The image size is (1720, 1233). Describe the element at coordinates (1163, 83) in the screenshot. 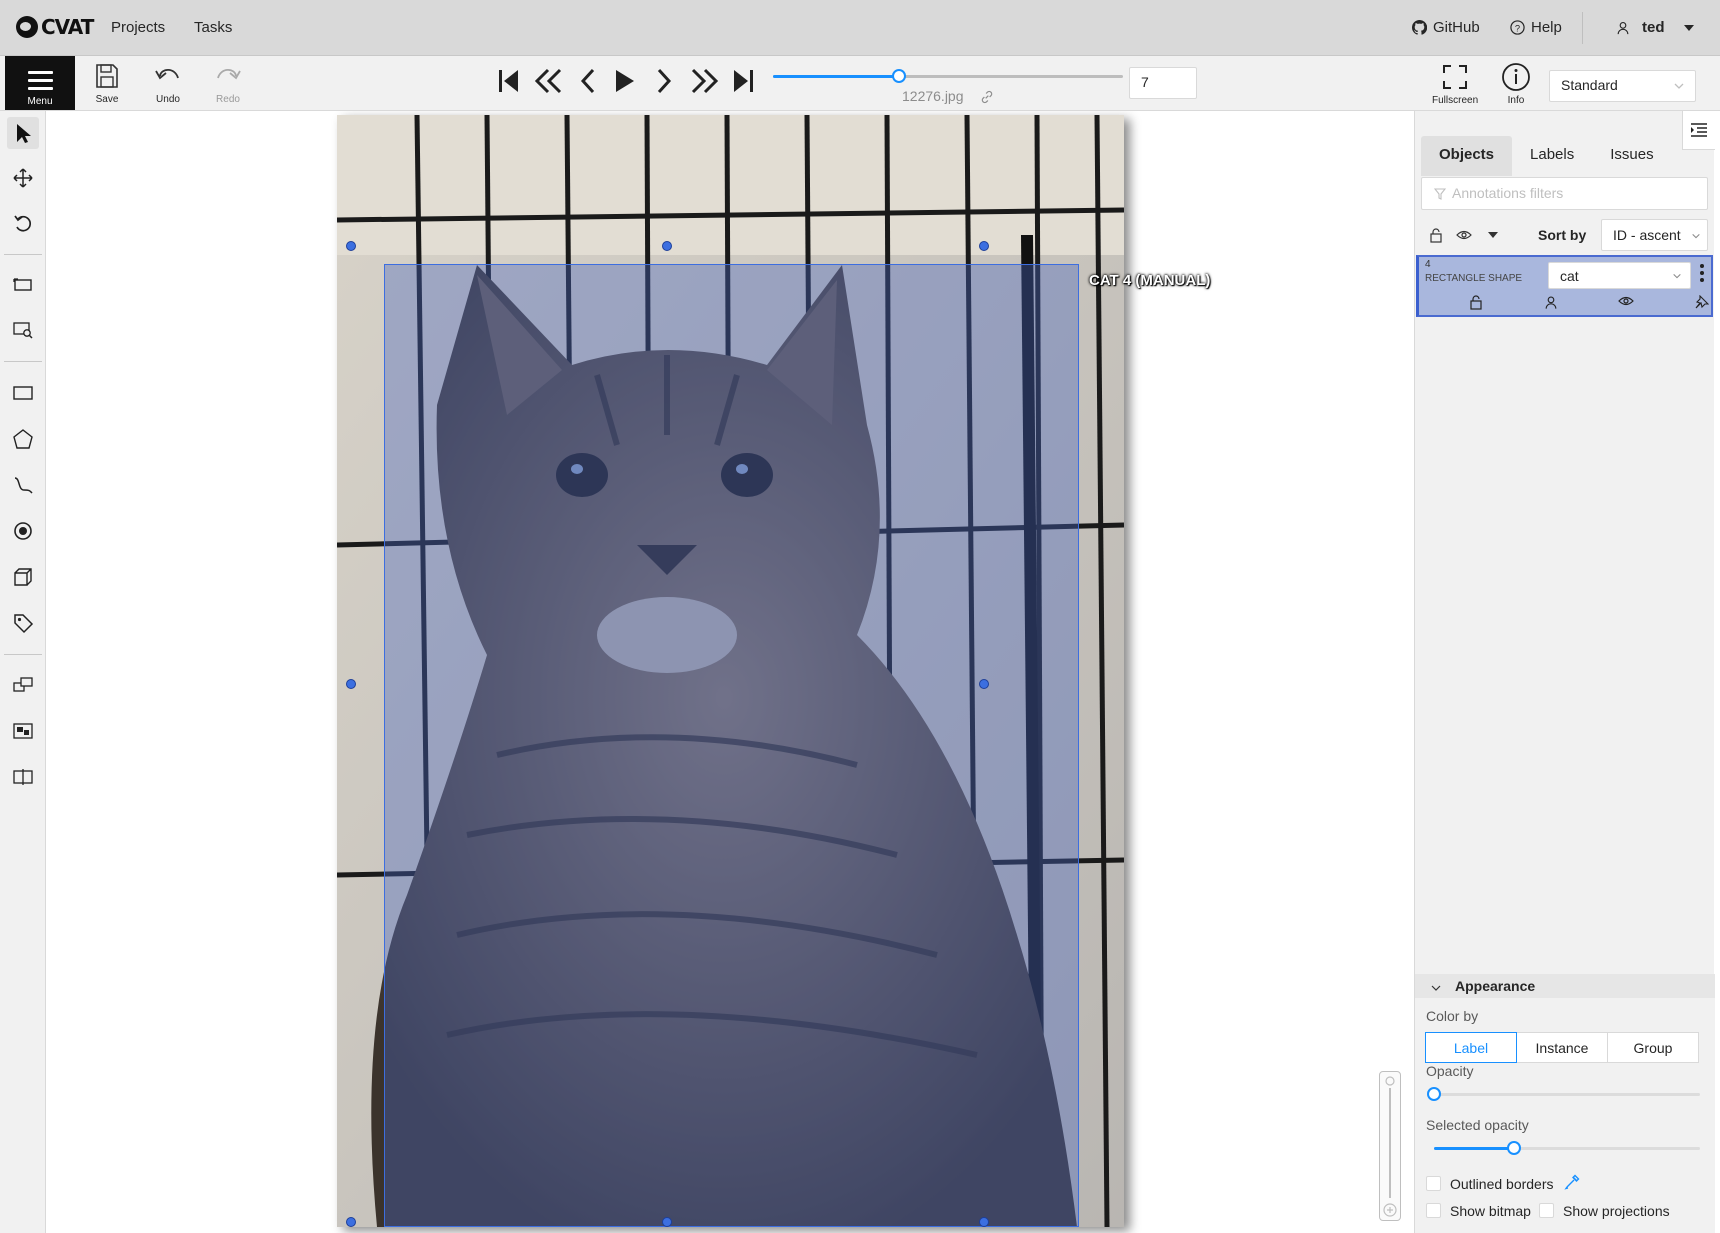

I see `frame-number-input: 7` at that location.